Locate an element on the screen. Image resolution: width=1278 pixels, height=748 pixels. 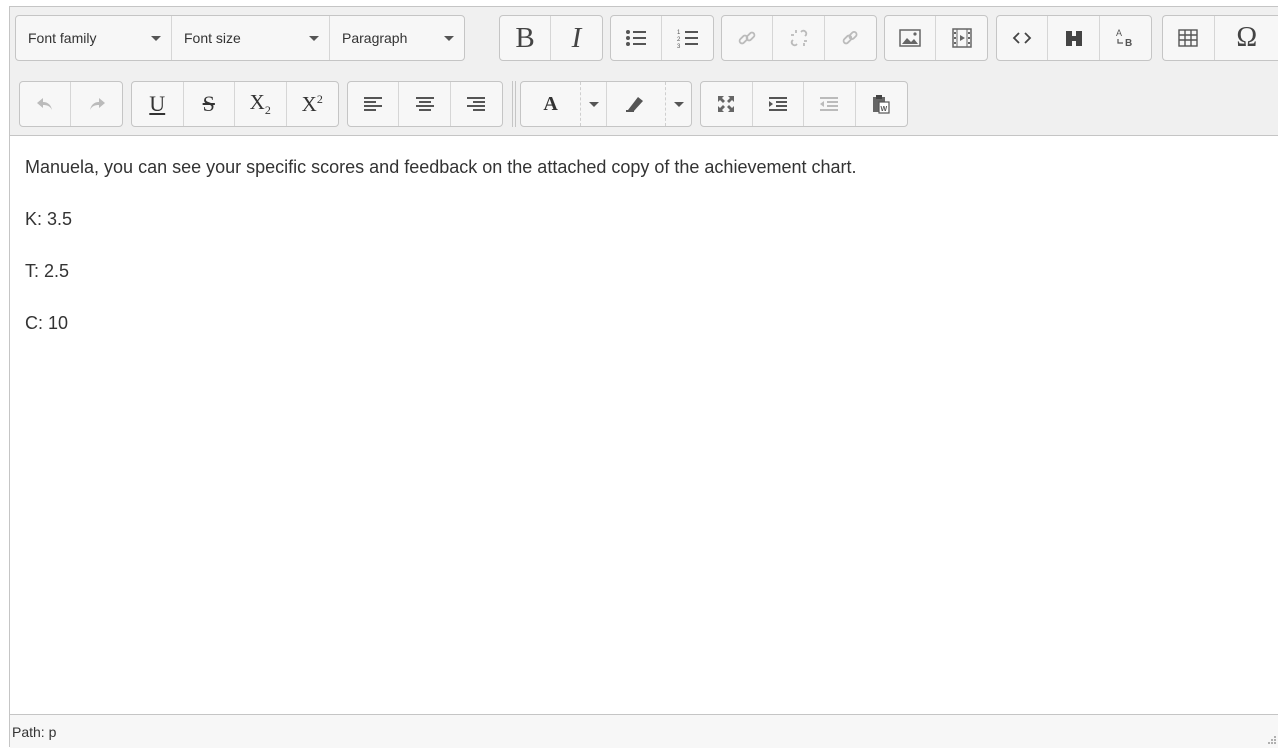
background-color-button is located at coordinates (635, 104).